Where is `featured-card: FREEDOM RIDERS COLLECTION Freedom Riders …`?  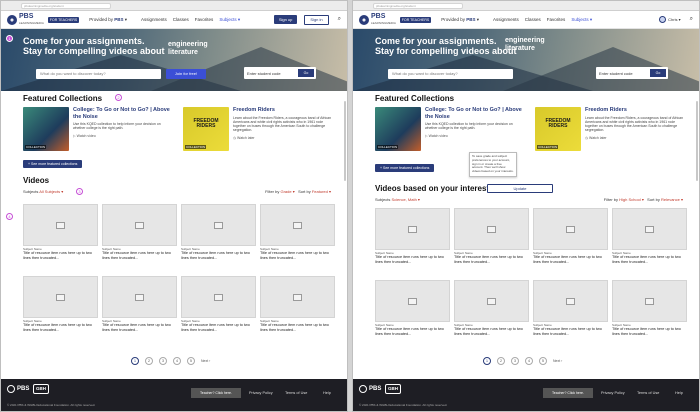
featured-card: FREEDOM RIDERS COLLECTION Freedom Riders … is located at coordinates (610, 132).